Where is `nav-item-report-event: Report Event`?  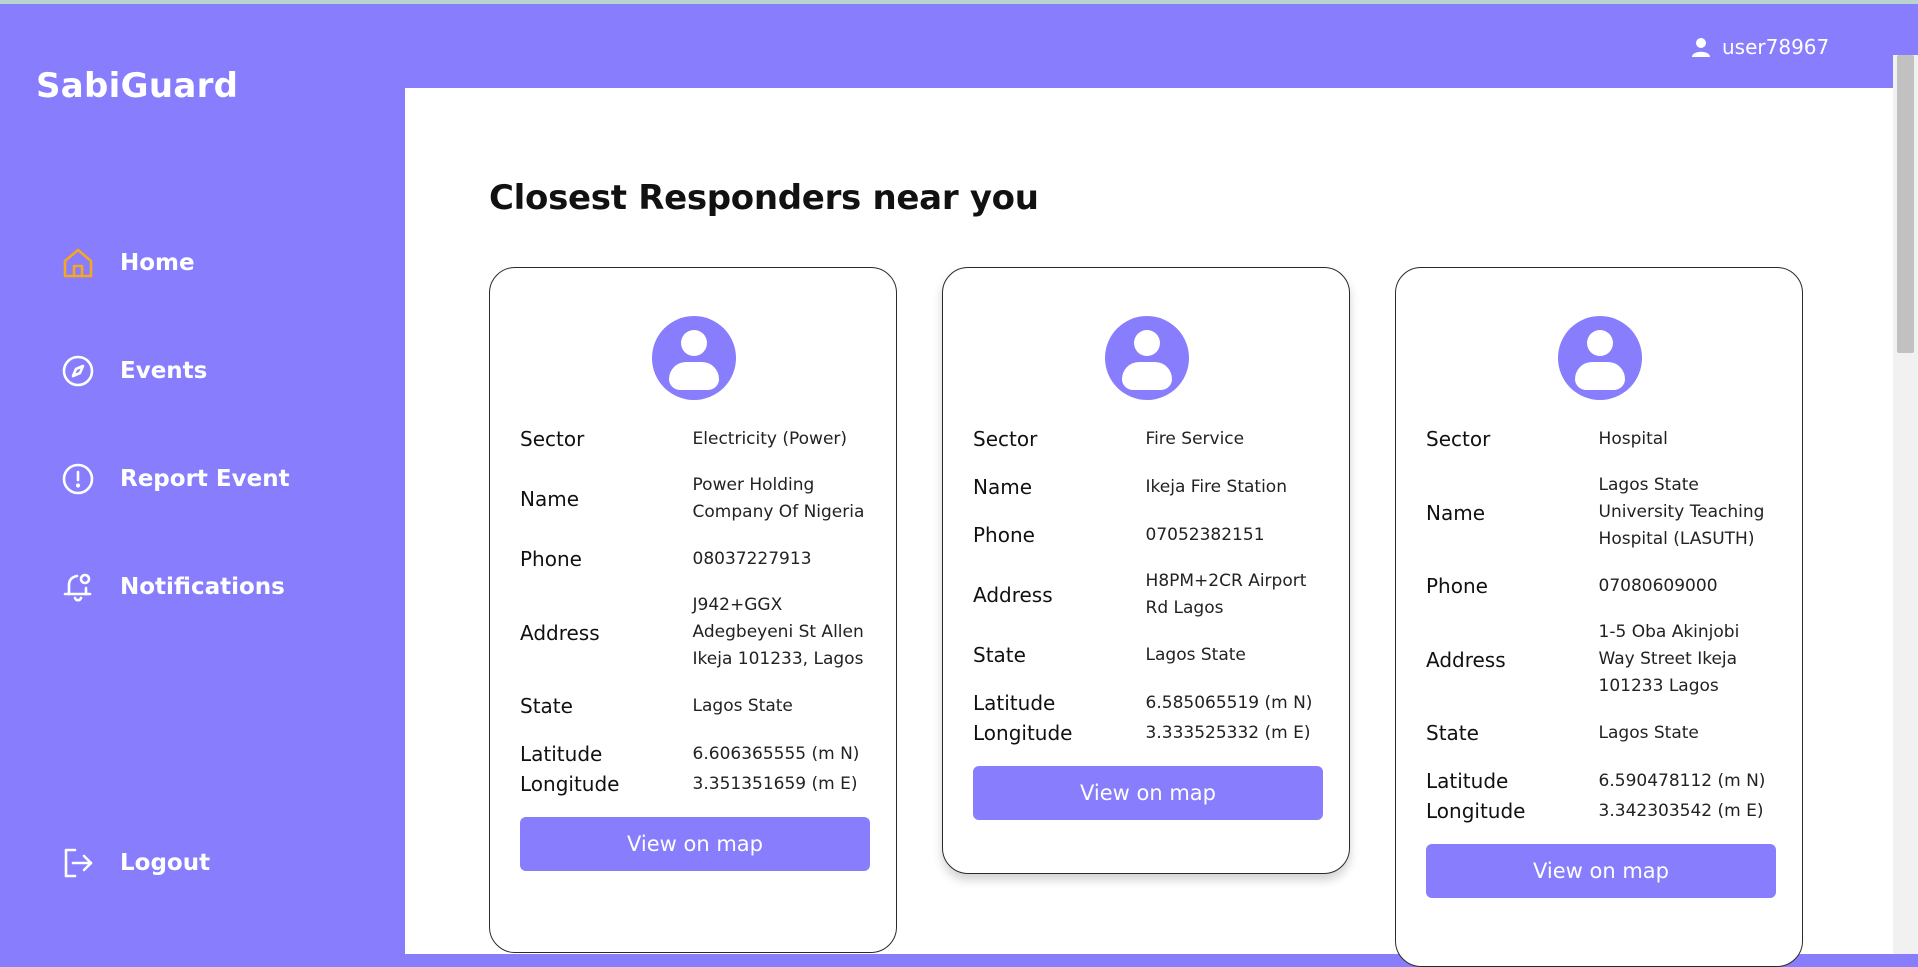 nav-item-report-event: Report Event is located at coordinates (175, 479).